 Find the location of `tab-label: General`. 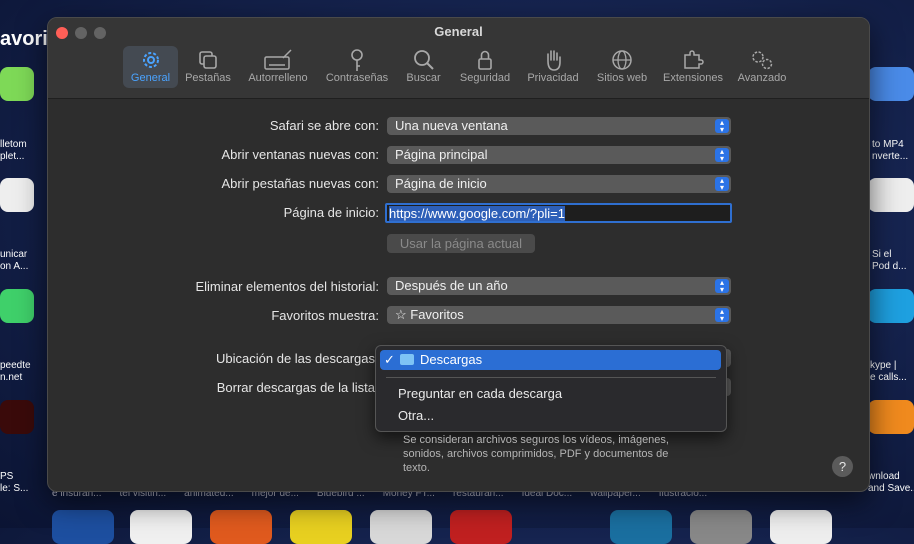

tab-label: General is located at coordinates (150, 78).